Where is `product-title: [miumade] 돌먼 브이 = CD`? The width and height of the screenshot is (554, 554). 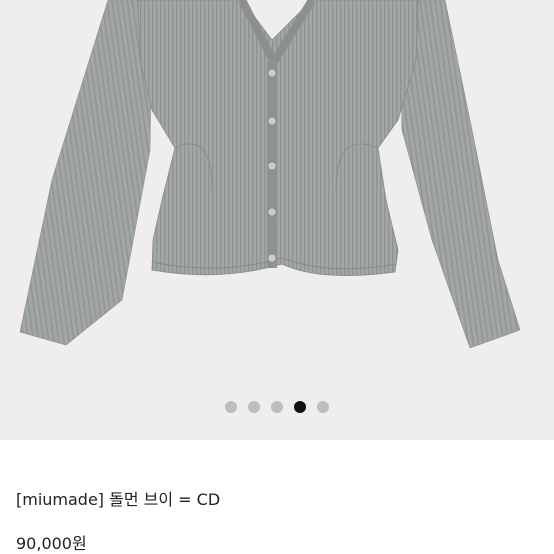 product-title: [miumade] 돌먼 브이 = CD is located at coordinates (118, 499).